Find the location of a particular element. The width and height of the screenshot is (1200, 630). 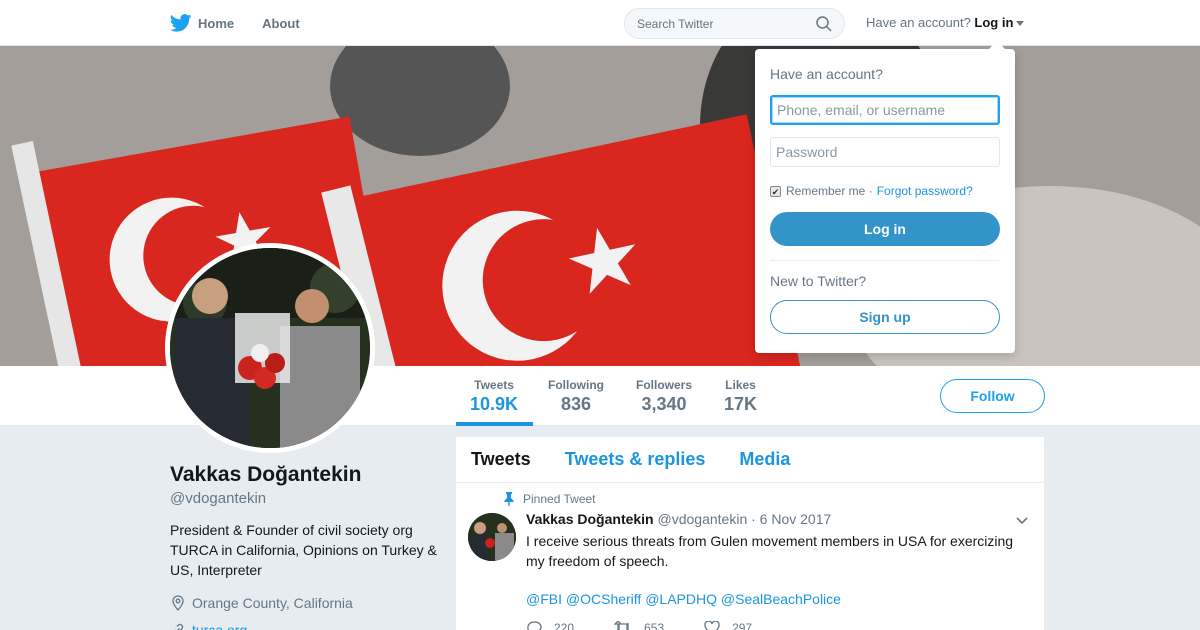

tweet-author-handle: @vdogantekin is located at coordinates (703, 519).